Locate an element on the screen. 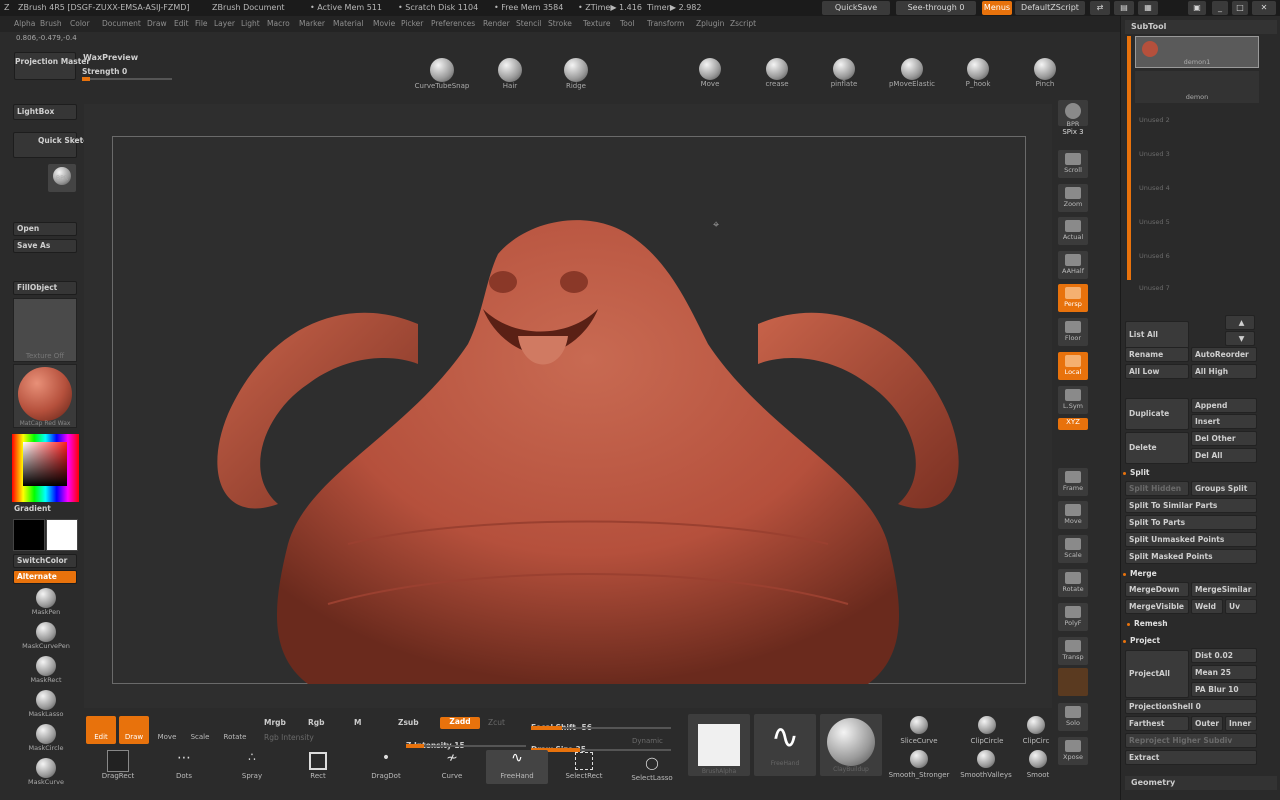 This screenshot has height=800, width=1280. solo-button: Solo is located at coordinates (1073, 717).